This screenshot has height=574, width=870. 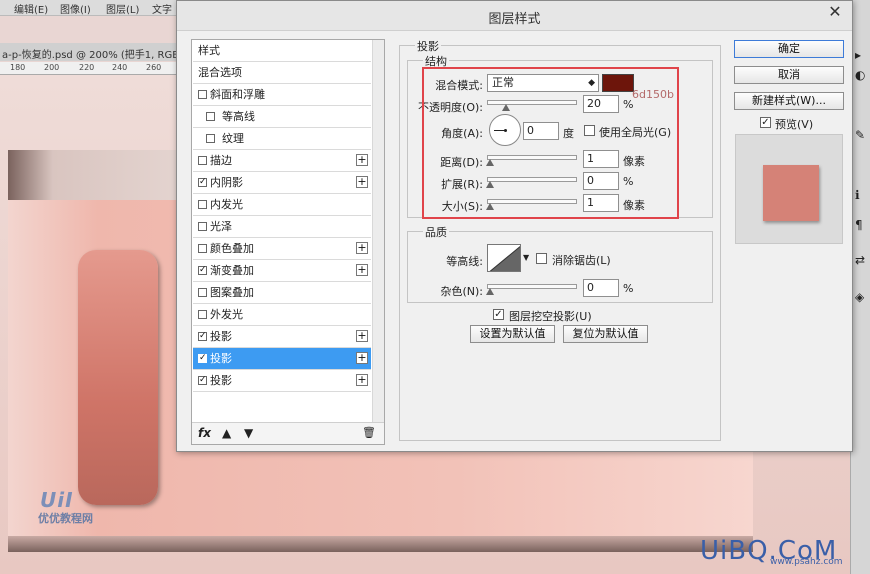 What do you see at coordinates (282, 227) in the screenshot?
I see `style-list-item: 光泽` at bounding box center [282, 227].